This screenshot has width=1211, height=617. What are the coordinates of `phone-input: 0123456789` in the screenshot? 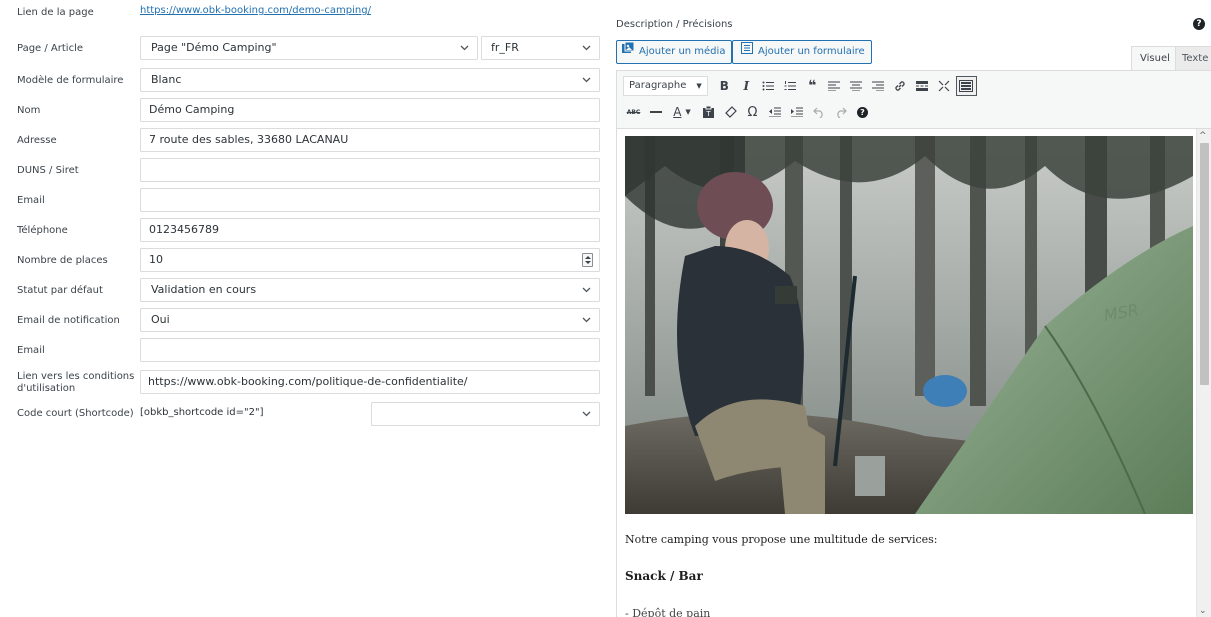 It's located at (370, 230).